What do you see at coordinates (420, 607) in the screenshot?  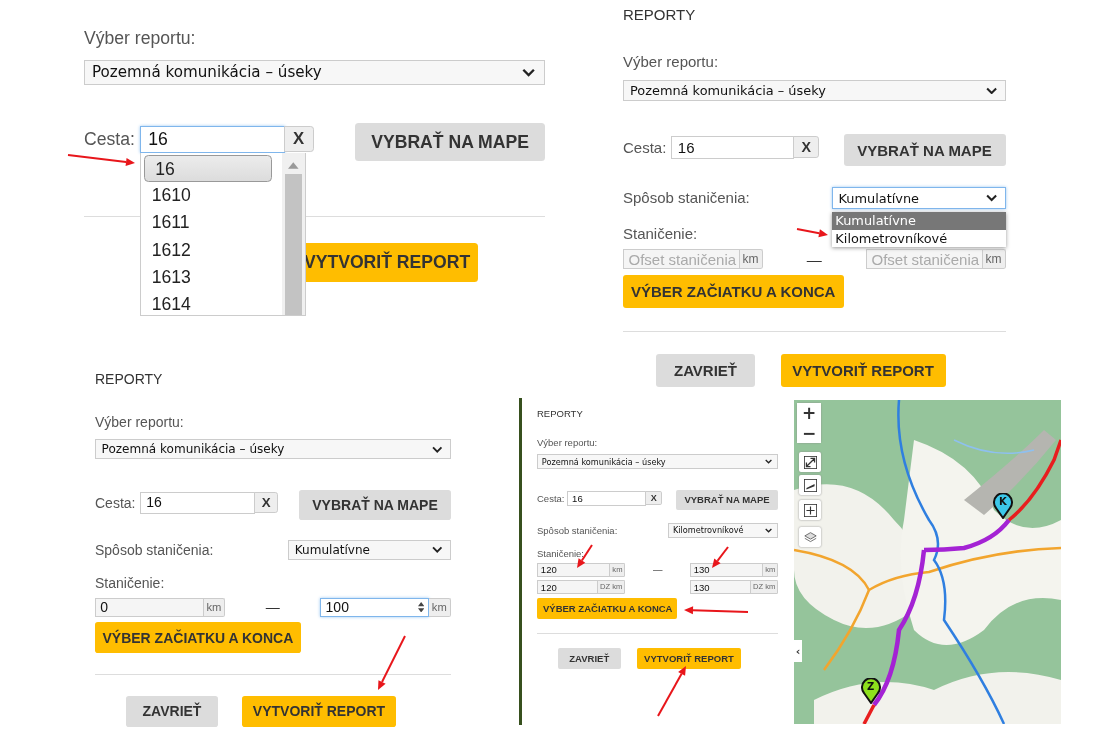 I see `spinner-icon` at bounding box center [420, 607].